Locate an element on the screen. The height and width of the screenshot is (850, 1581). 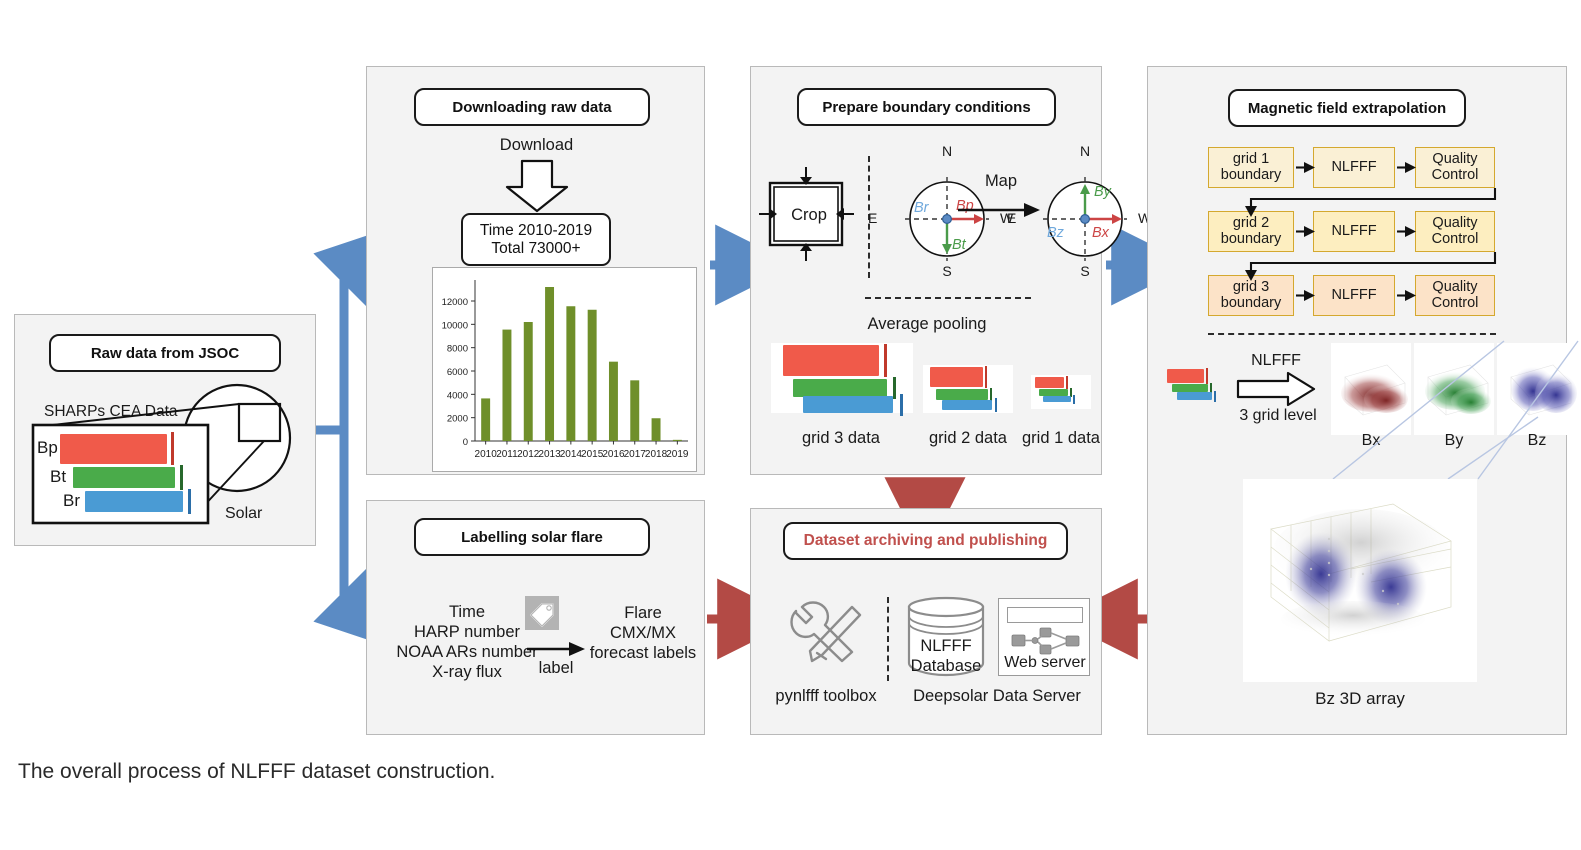
colorbar-bp is located at coordinates (172, 448).